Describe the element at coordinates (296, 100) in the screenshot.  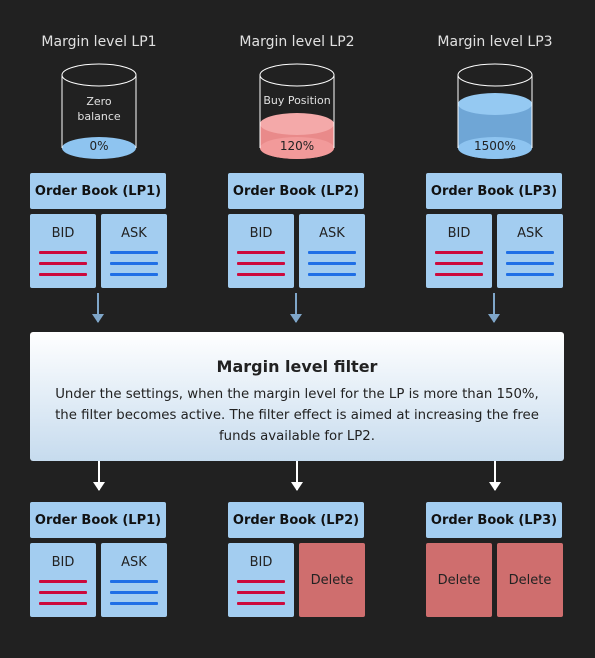
I see `cylinder-caption: Buy Position` at that location.